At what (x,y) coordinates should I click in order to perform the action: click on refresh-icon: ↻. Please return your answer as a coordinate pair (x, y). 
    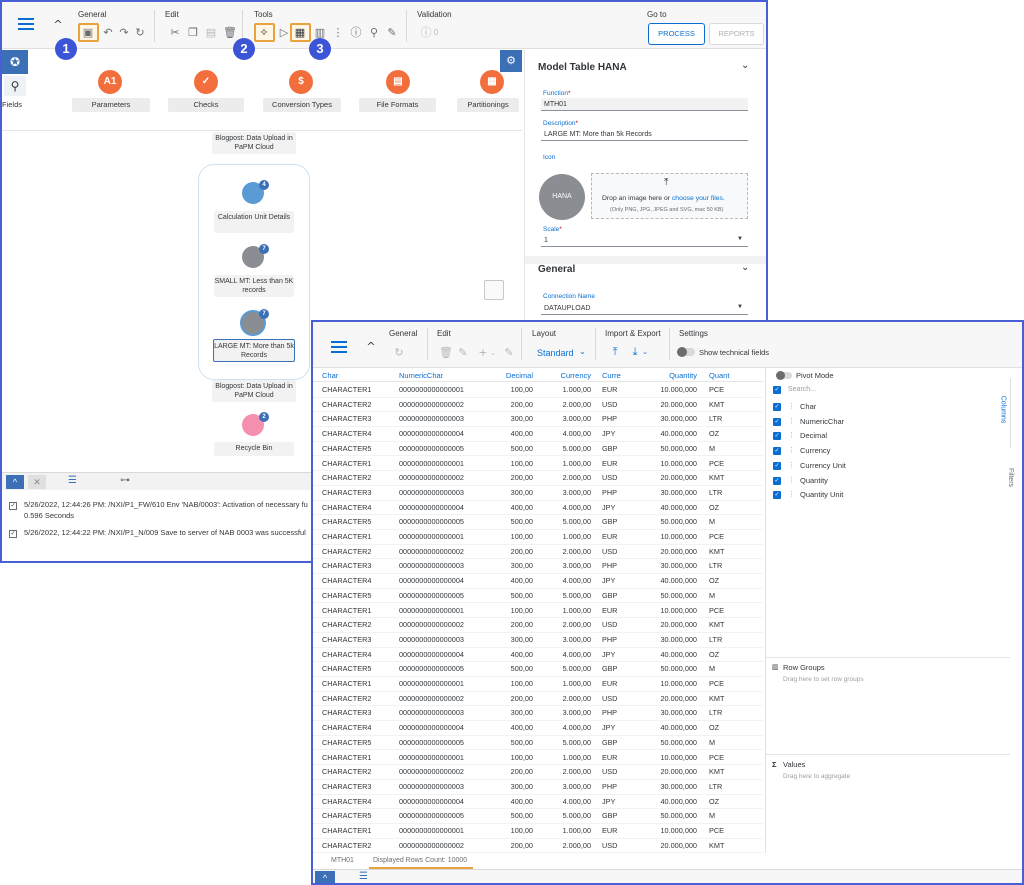
    Looking at the image, I should click on (140, 33).